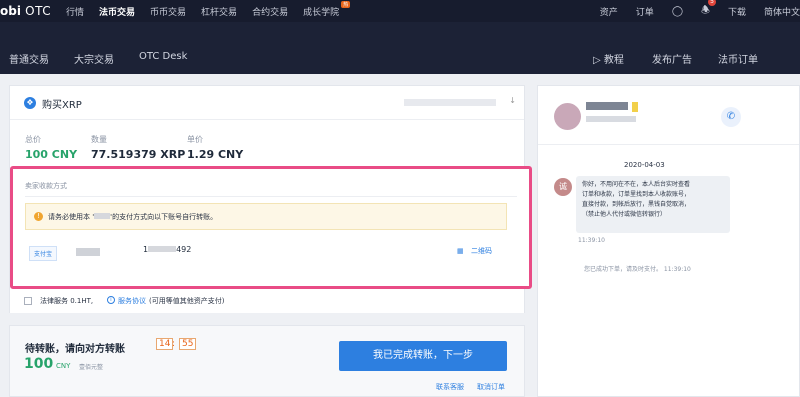 The height and width of the screenshot is (397, 800). I want to click on subnav-post-ad: 发布广告, so click(672, 58).